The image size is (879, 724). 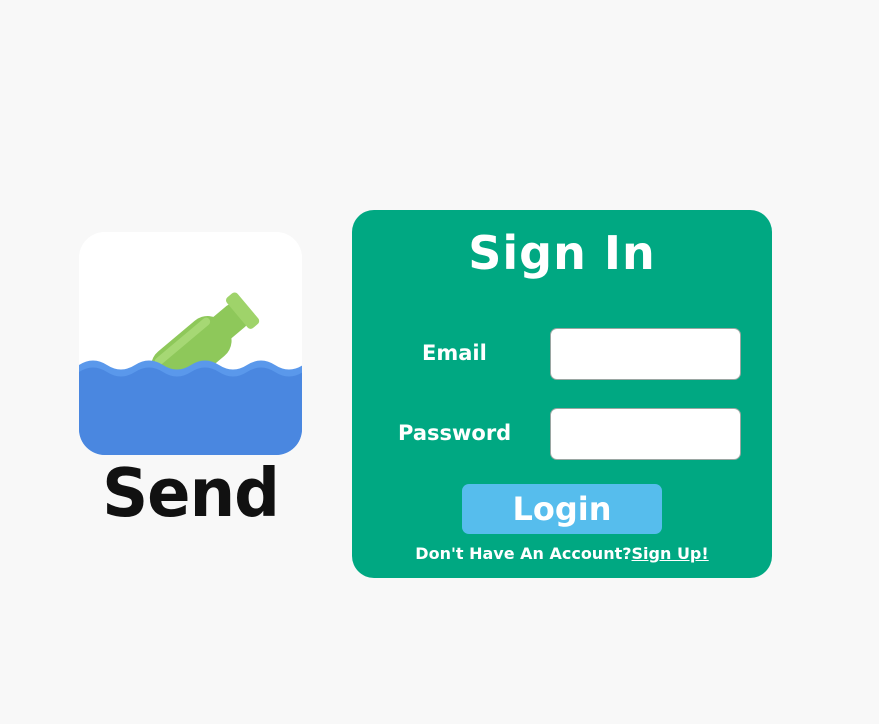 I want to click on signin-title: Sign In, so click(x=562, y=253).